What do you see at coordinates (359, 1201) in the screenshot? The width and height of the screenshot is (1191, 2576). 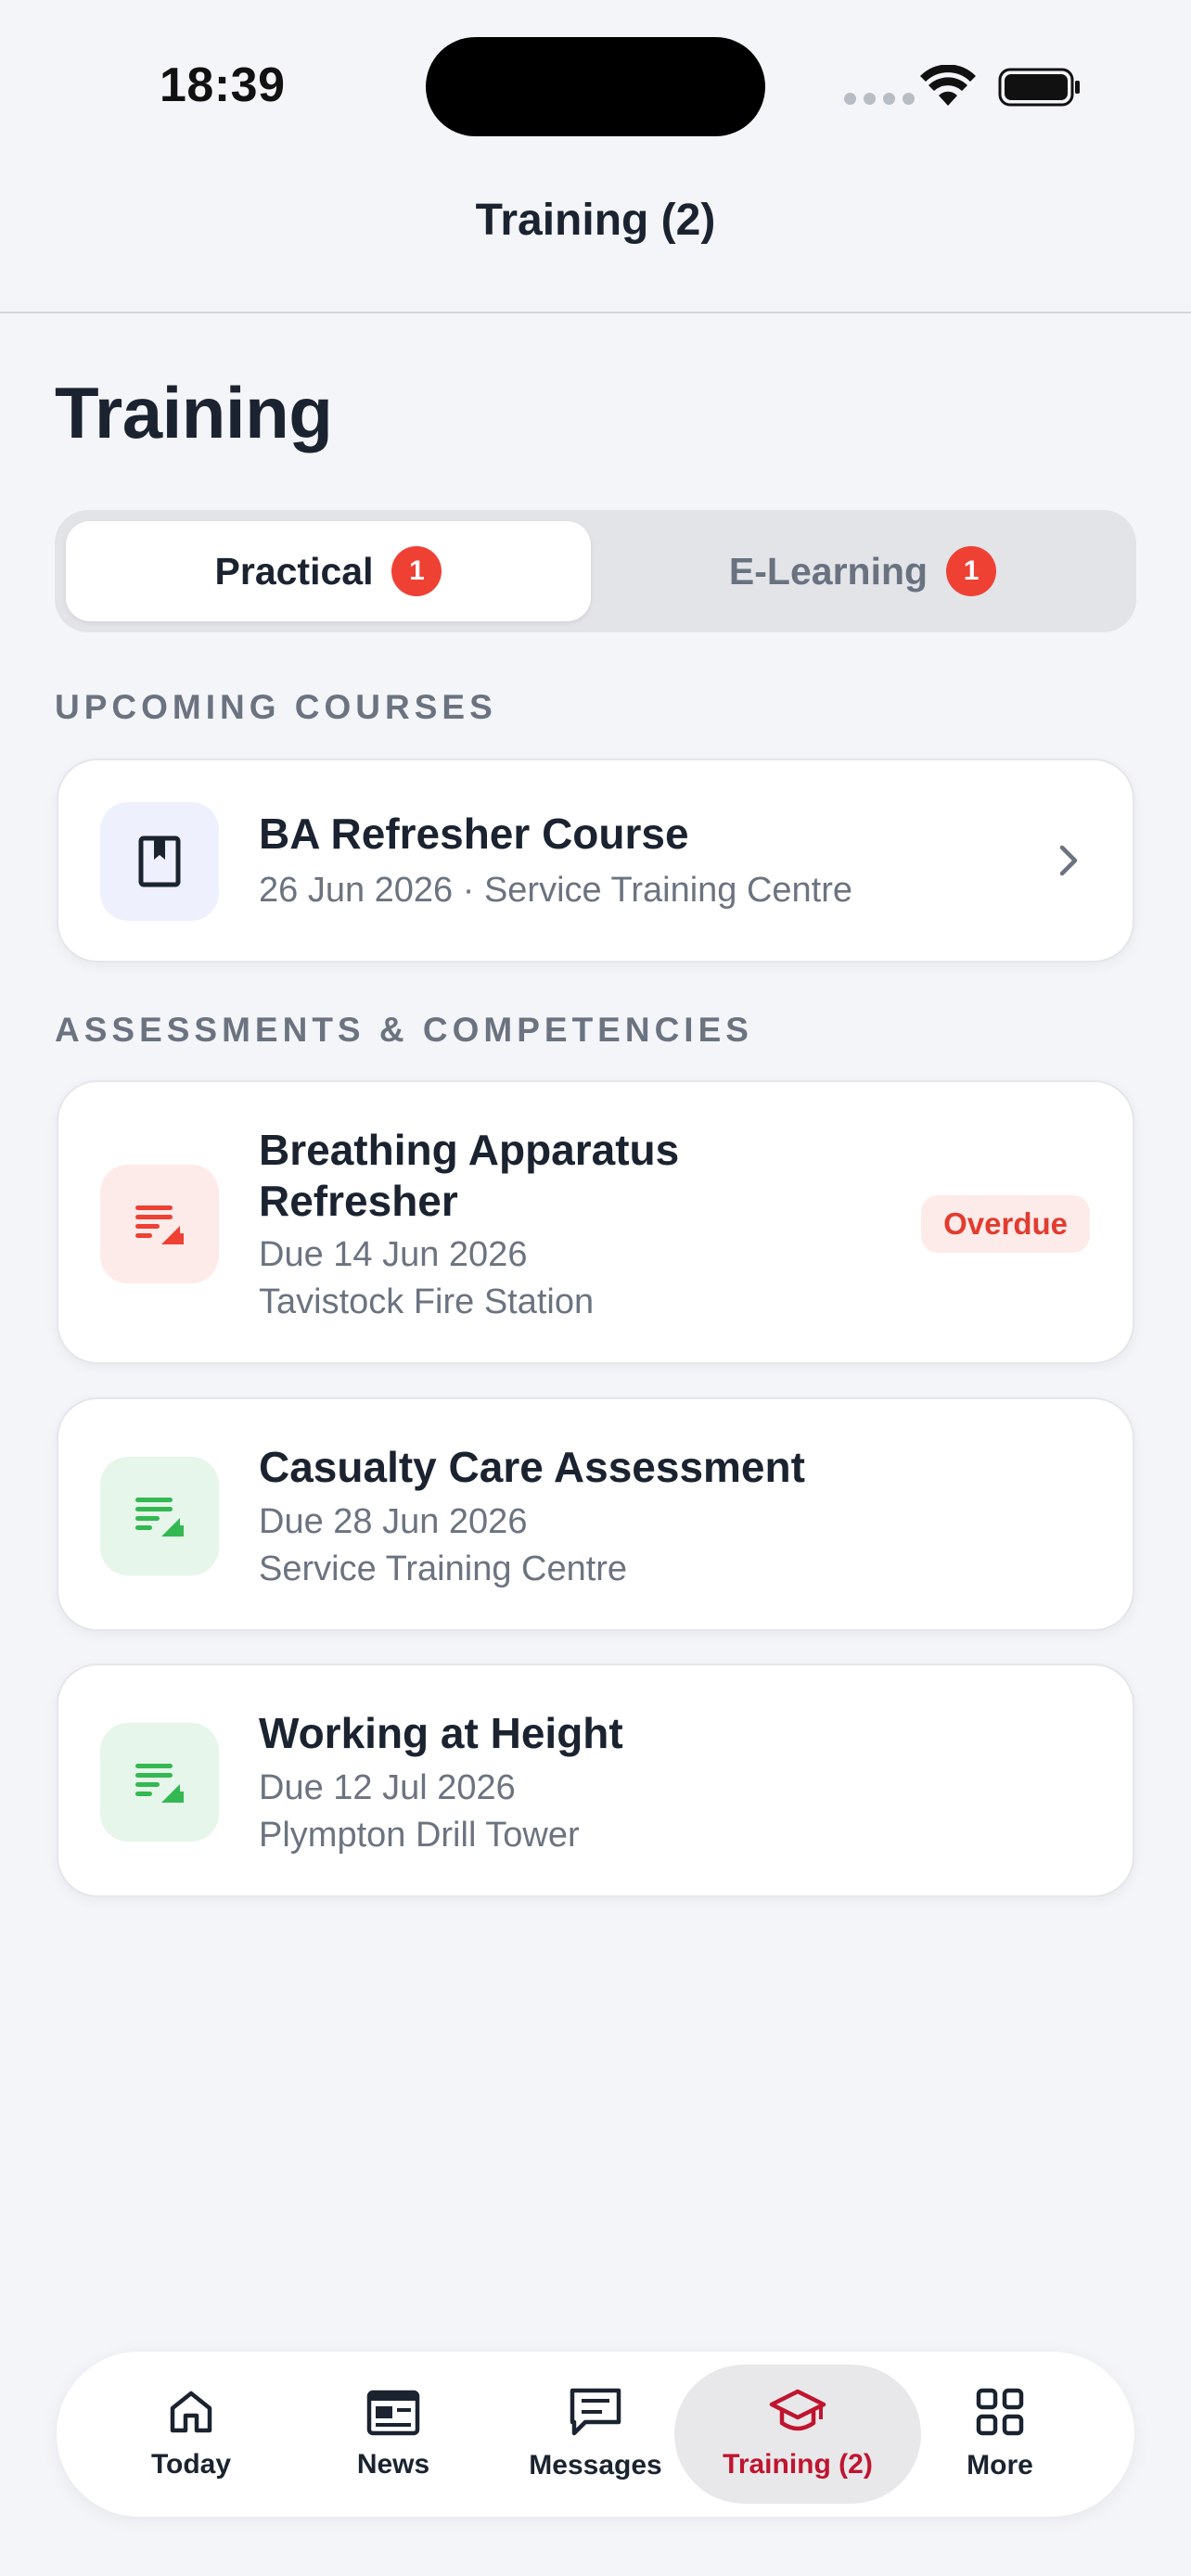 I see `assessment-title-line2: Refresher` at bounding box center [359, 1201].